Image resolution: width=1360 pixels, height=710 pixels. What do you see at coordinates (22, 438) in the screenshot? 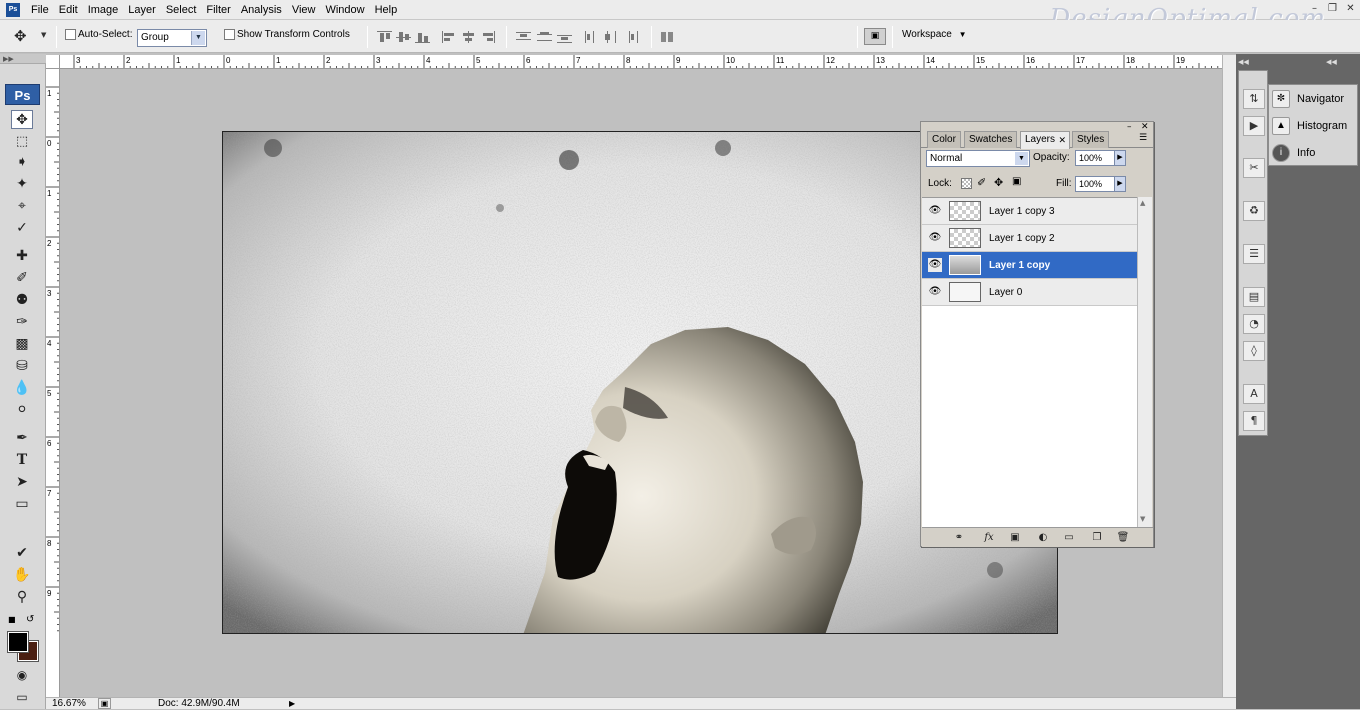
I see `pen-tool-icon: ✒` at bounding box center [22, 438].